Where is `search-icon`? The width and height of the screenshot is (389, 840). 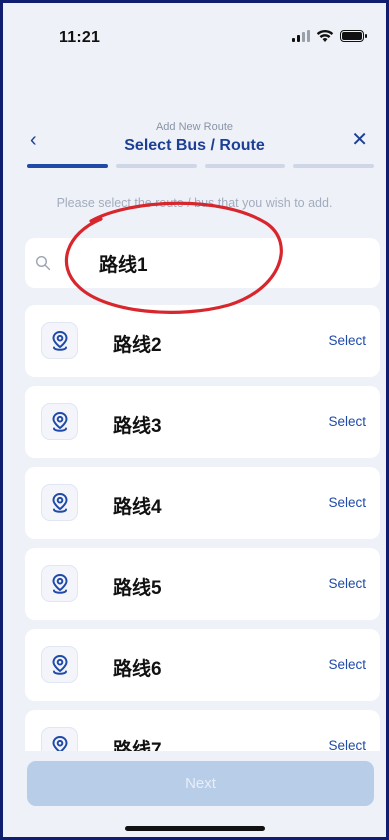
search-icon is located at coordinates (43, 263).